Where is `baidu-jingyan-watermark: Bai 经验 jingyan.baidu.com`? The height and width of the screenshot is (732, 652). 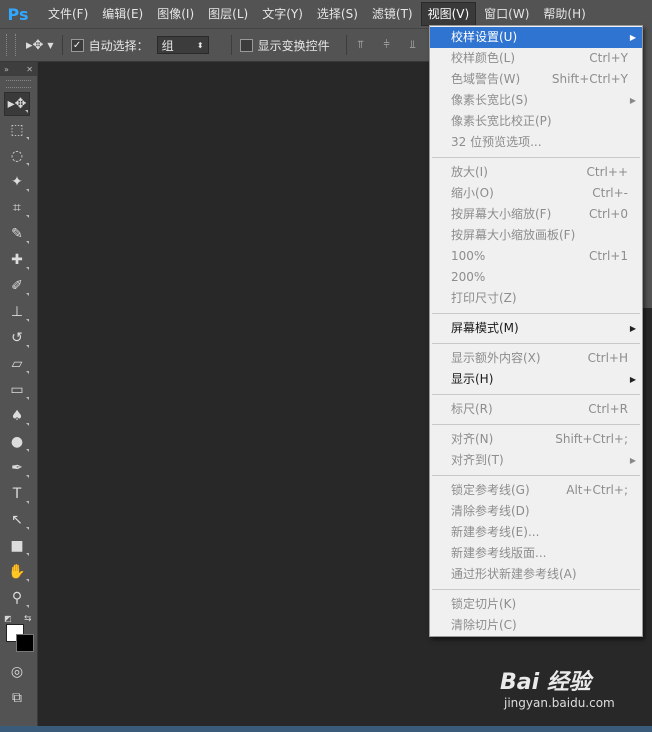 baidu-jingyan-watermark: Bai 经验 jingyan.baidu.com is located at coordinates (575, 694).